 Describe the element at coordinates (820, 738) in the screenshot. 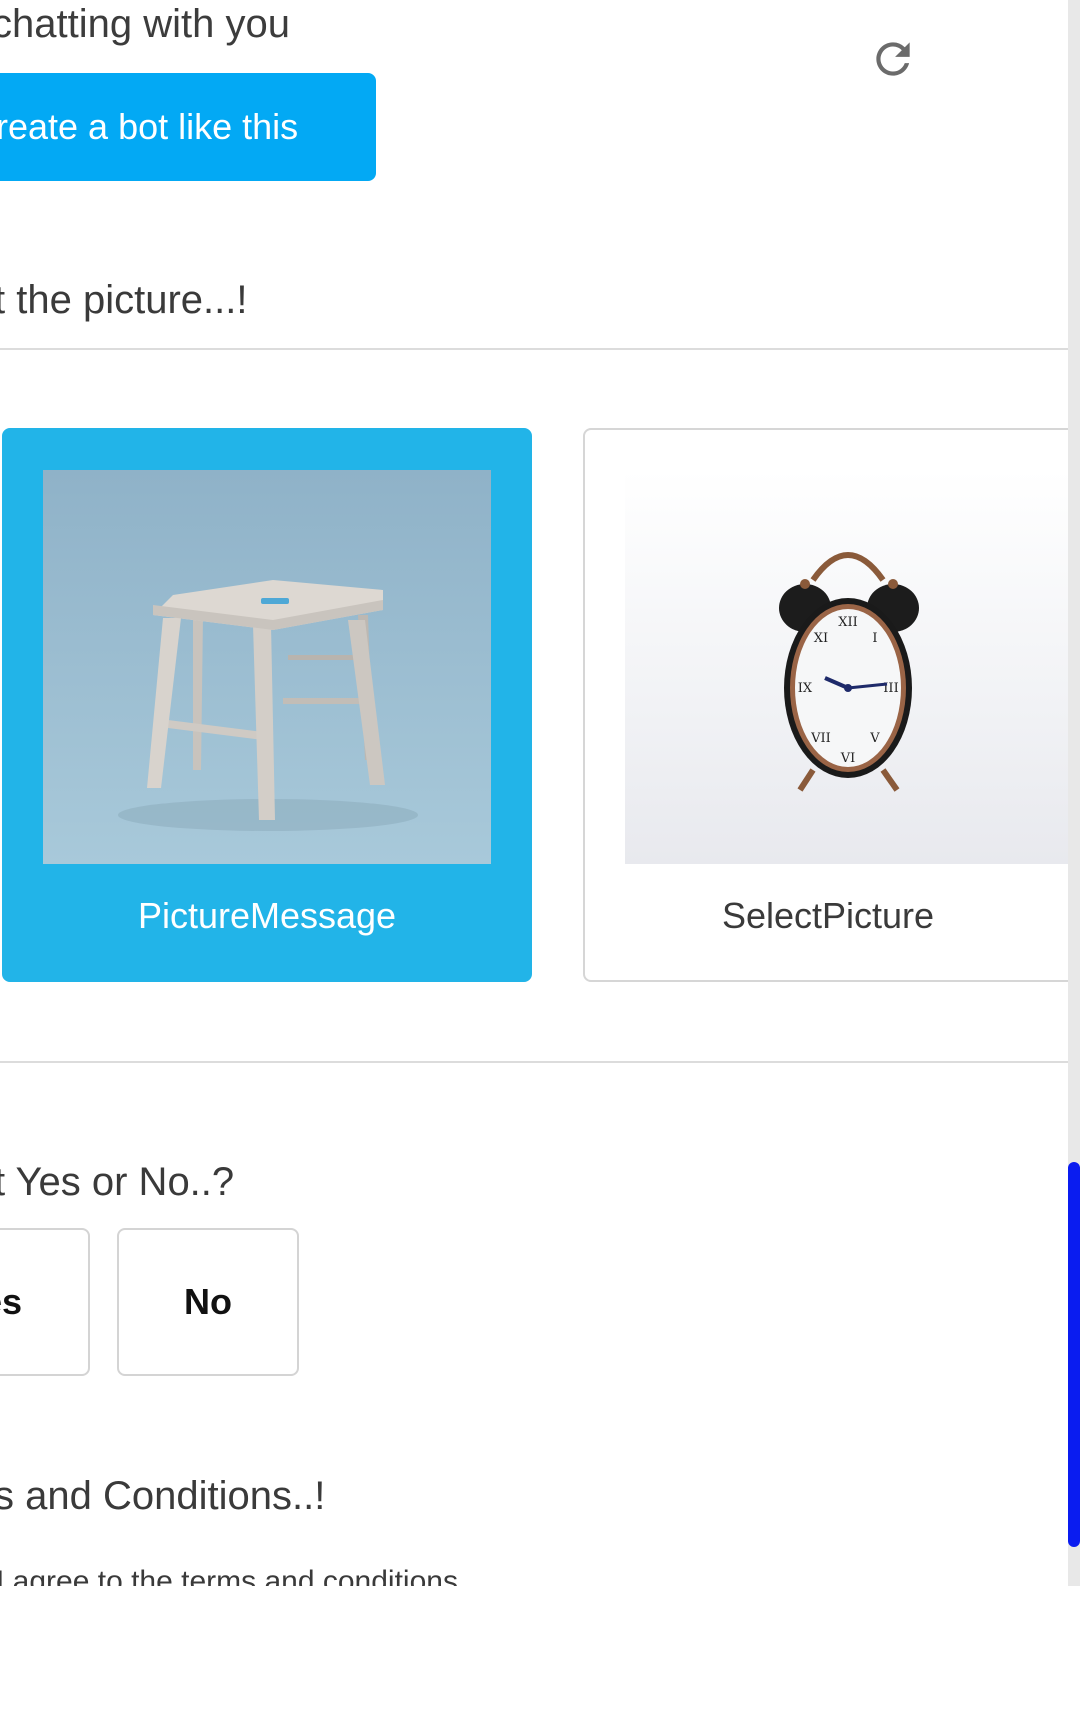

I see `svg-text: VII` at that location.